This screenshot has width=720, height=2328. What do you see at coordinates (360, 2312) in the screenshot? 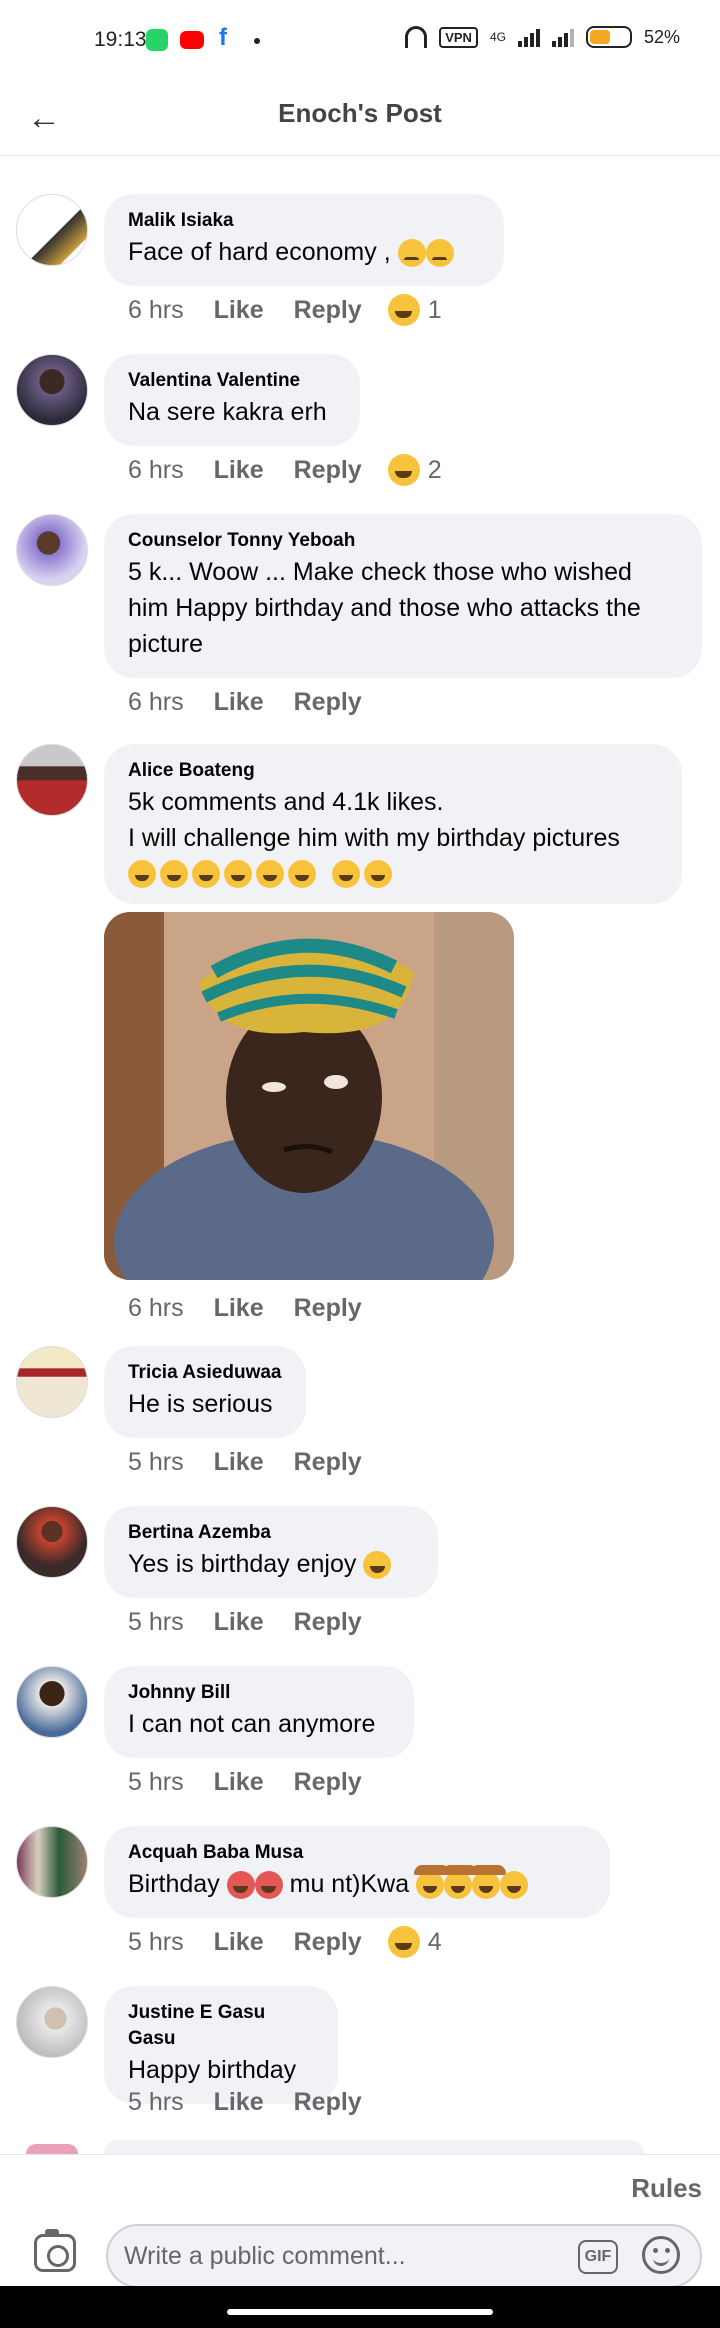
I see `home-indicator` at bounding box center [360, 2312].